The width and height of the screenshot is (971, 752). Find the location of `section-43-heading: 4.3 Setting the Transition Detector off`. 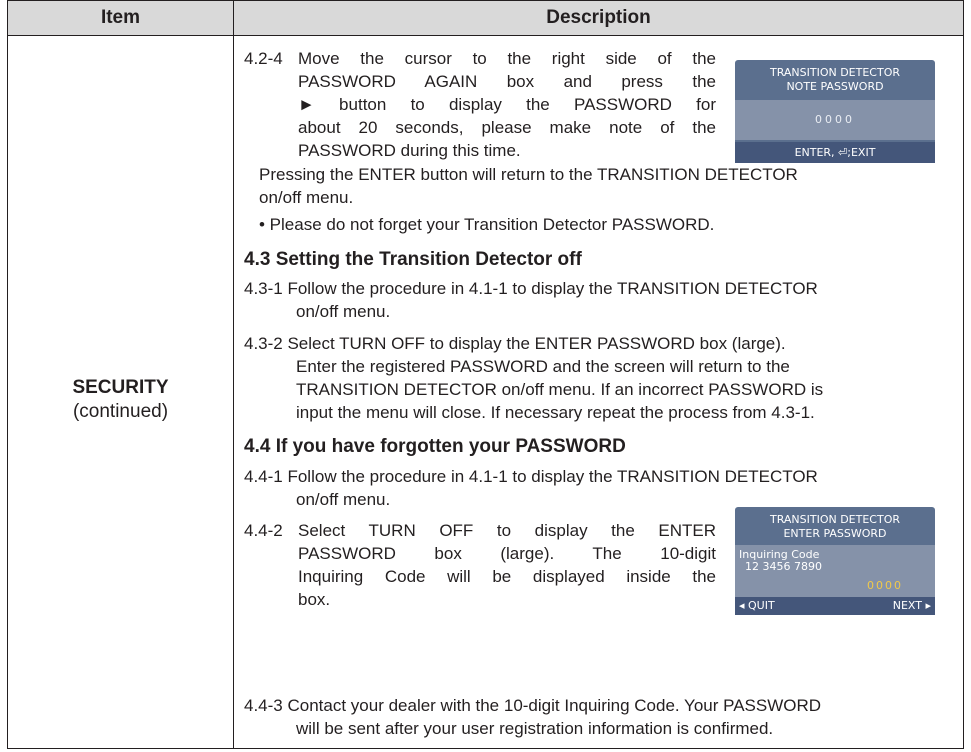

section-43-heading: 4.3 Setting the Transition Detector off is located at coordinates (413, 259).